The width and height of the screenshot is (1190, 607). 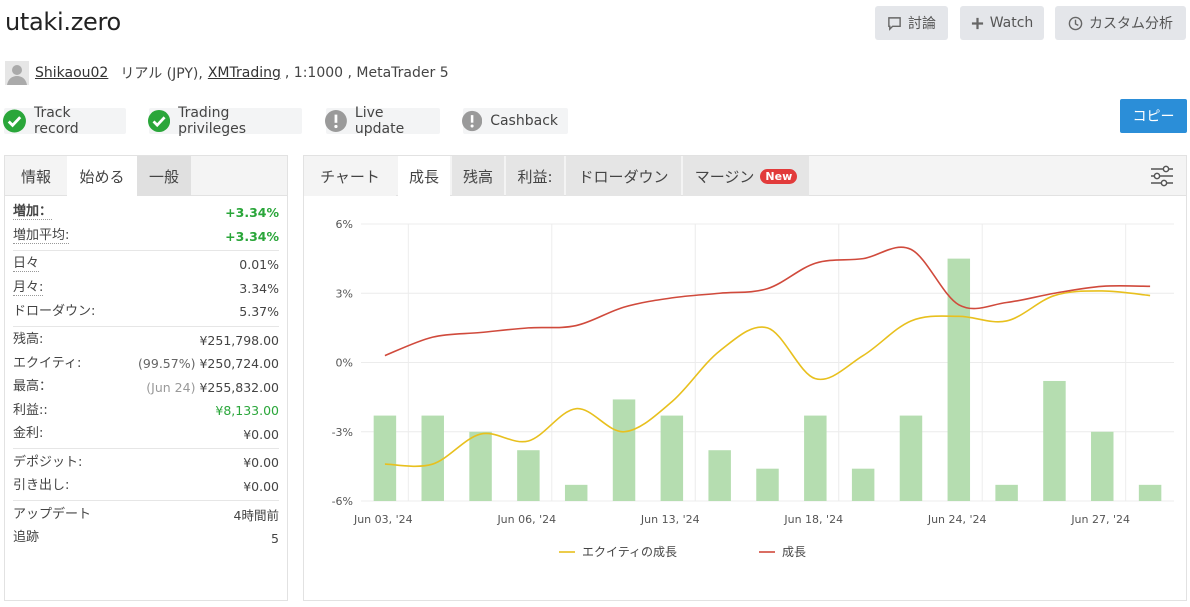 What do you see at coordinates (212, 121) in the screenshot?
I see `badge-label: Trading privileges` at bounding box center [212, 121].